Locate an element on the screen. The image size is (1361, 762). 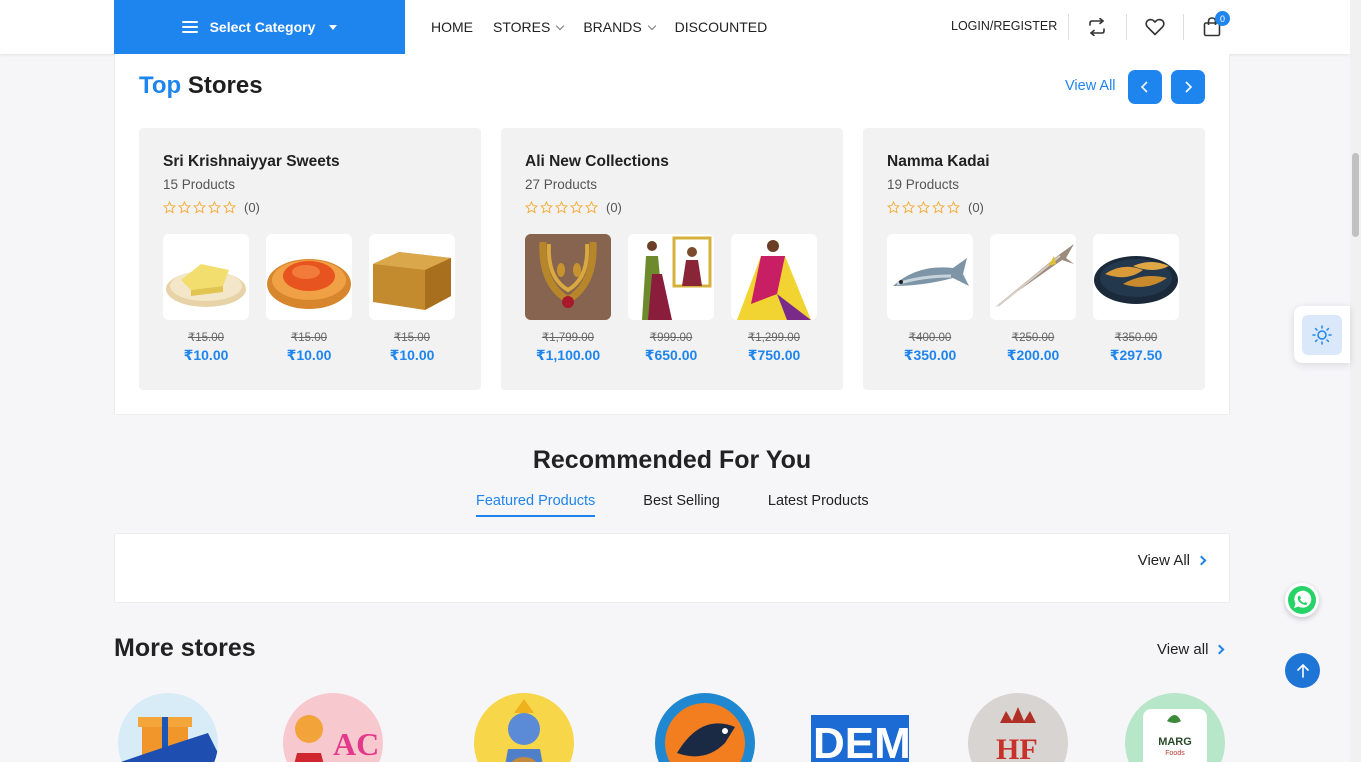
nav-home: HOME is located at coordinates (452, 27).